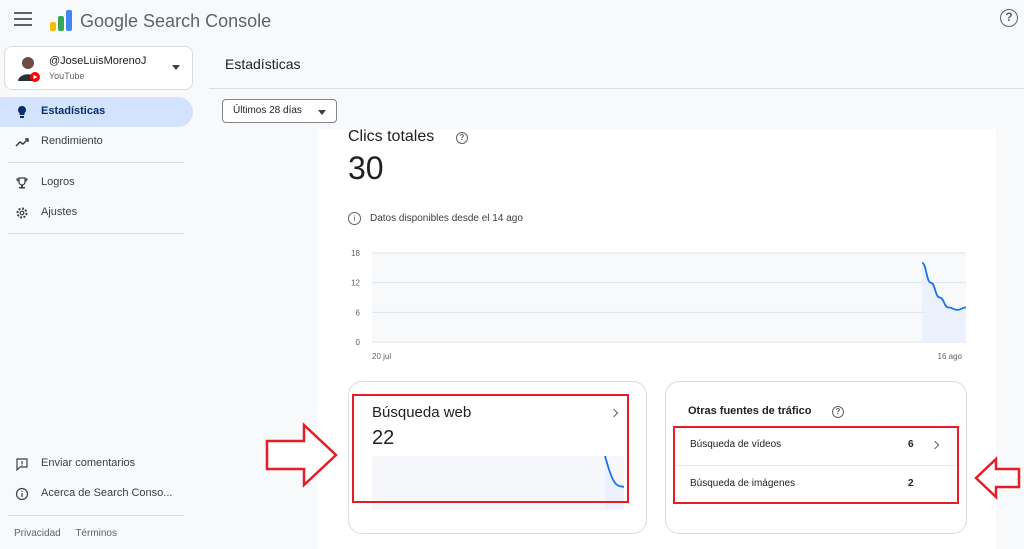  What do you see at coordinates (366, 168) in the screenshot?
I see `total-clicks-value: 30` at bounding box center [366, 168].